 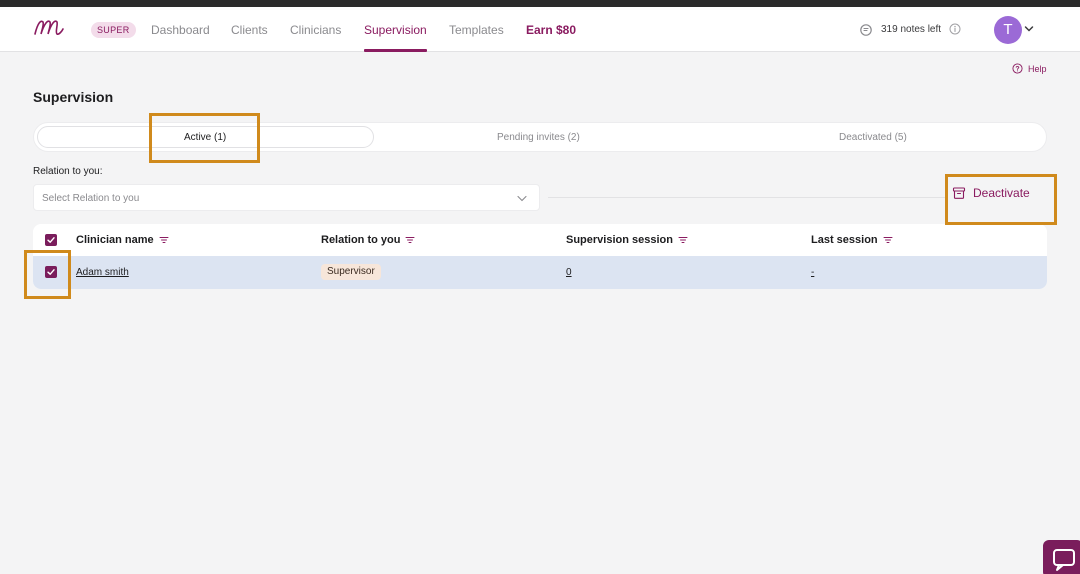 I want to click on page-title: Supervision, so click(x=73, y=97).